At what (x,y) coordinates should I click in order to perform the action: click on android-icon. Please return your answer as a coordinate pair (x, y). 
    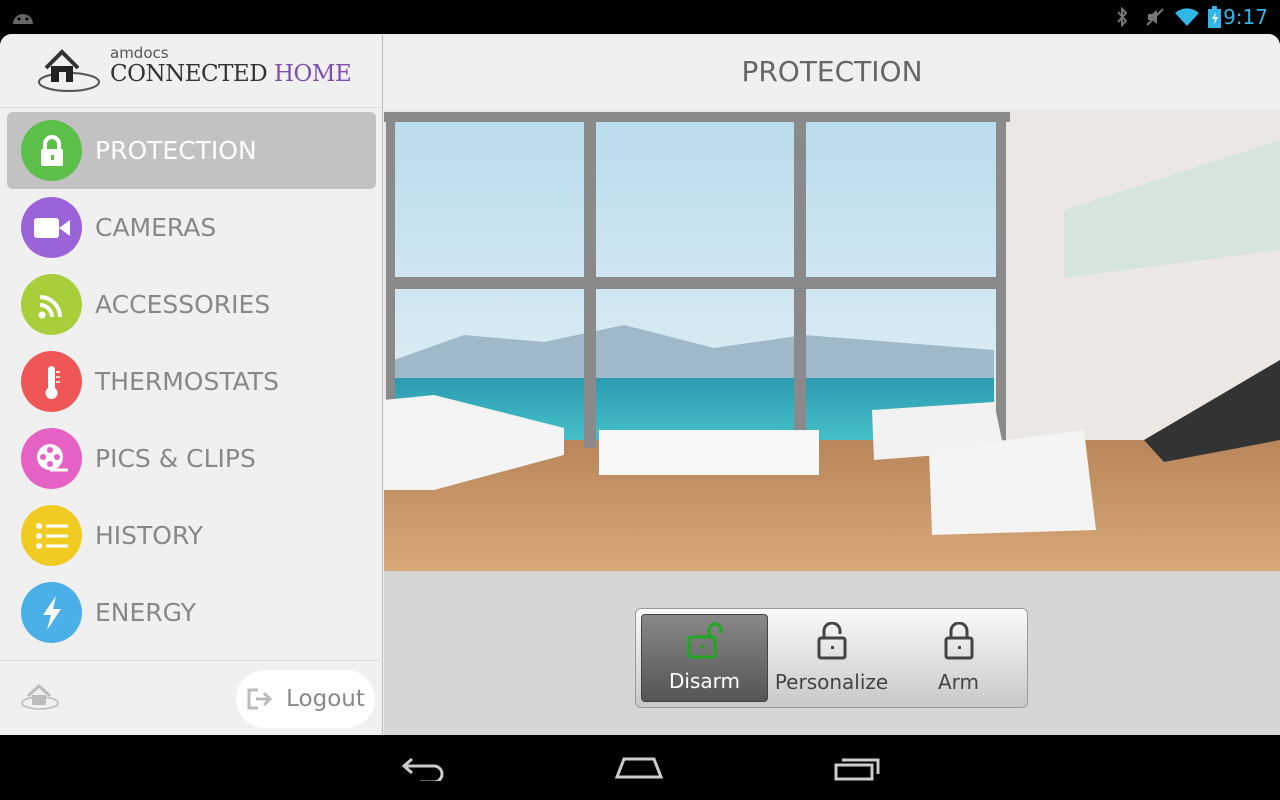
    Looking at the image, I should click on (23, 19).